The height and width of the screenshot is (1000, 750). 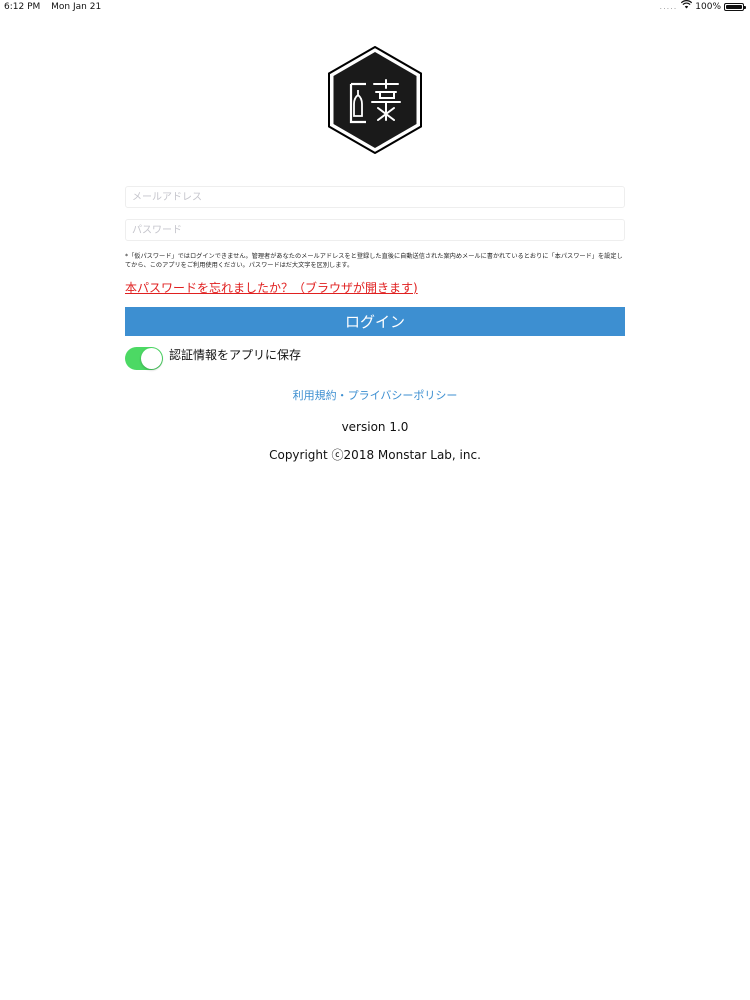 What do you see at coordinates (687, 7) in the screenshot?
I see `wifi-icon` at bounding box center [687, 7].